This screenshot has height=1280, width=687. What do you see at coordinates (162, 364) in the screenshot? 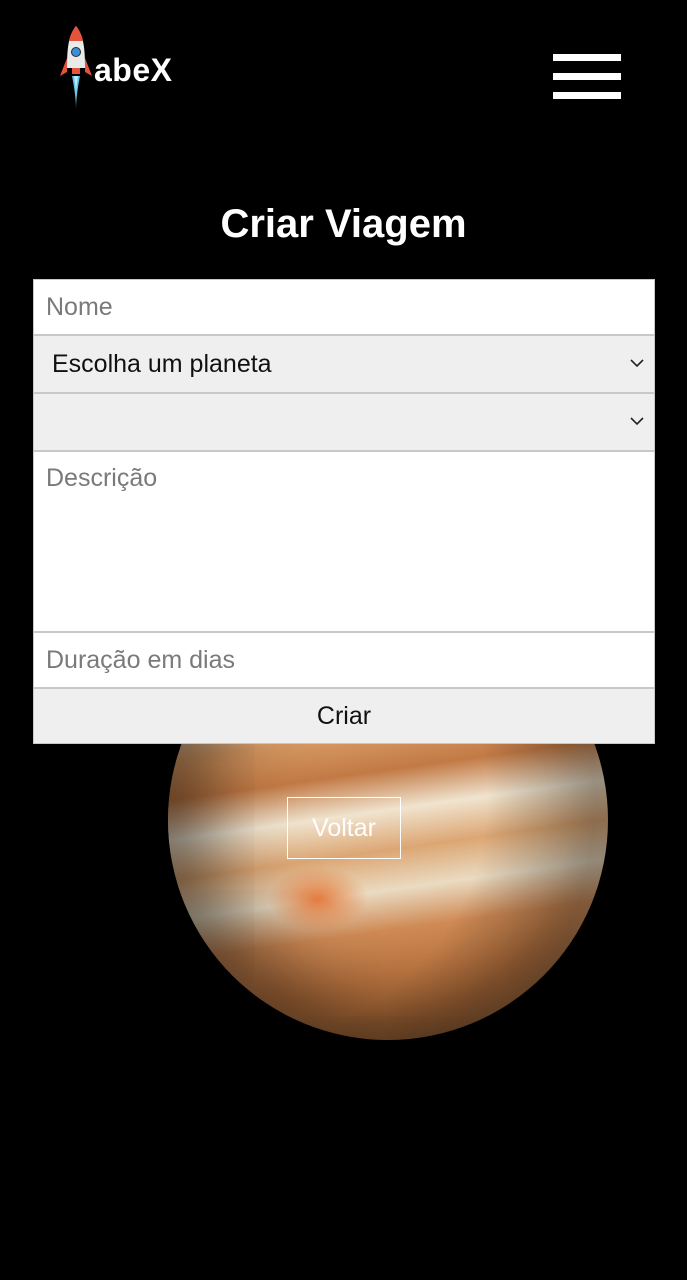
I see `planet-select-value: Escolha um planeta` at bounding box center [162, 364].